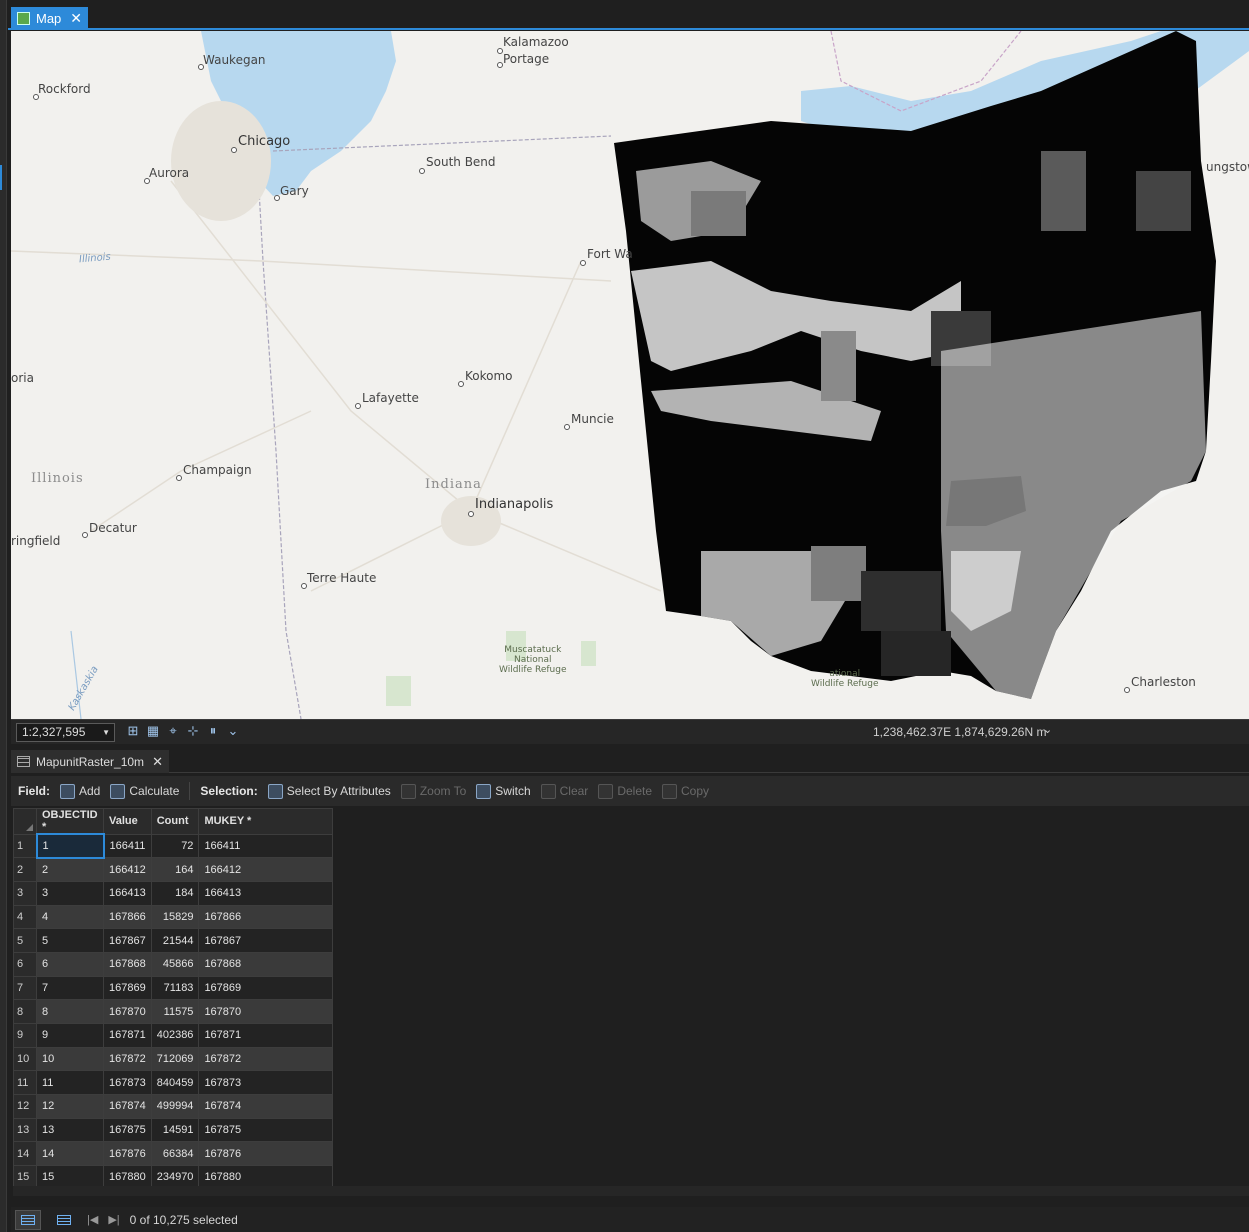 The height and width of the screenshot is (1232, 1249). What do you see at coordinates (70, 940) in the screenshot?
I see `cell-objectid: 5` at bounding box center [70, 940].